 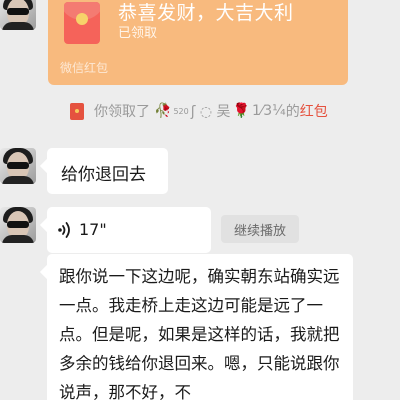 What do you see at coordinates (93, 229) in the screenshot?
I see `voice-duration: 17"` at bounding box center [93, 229].